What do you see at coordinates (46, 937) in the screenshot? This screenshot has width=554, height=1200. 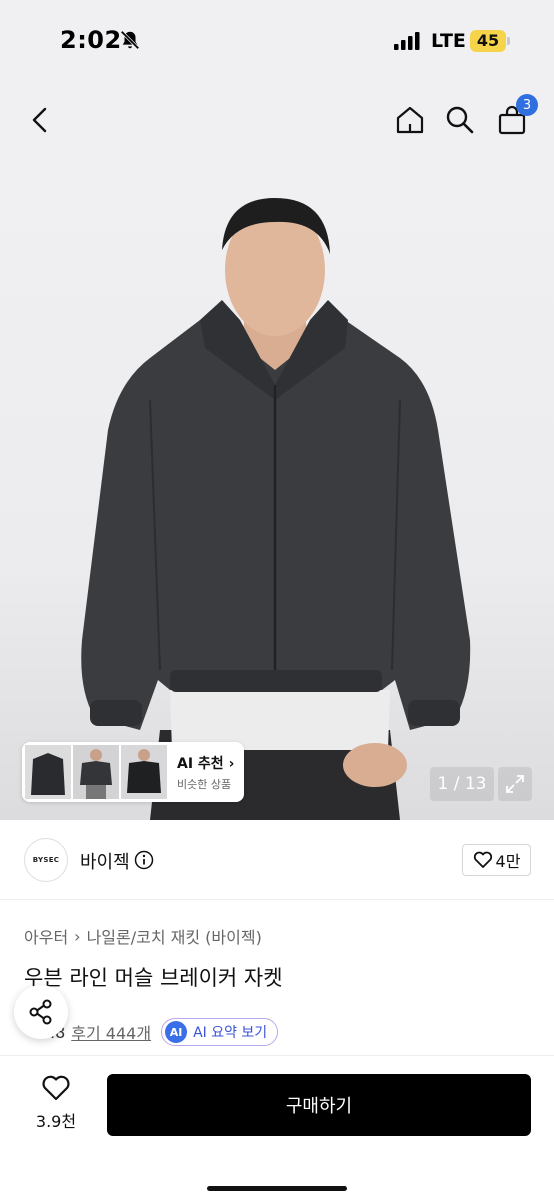 I see `breadcrumb-item: 아우터` at bounding box center [46, 937].